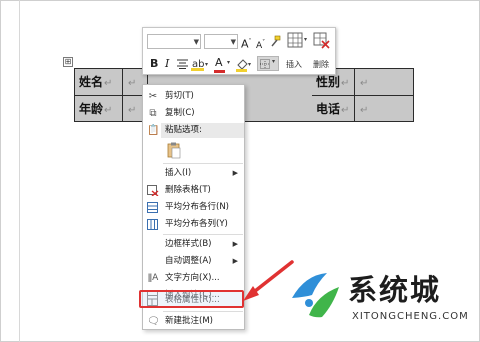 This screenshot has height=342, width=480. I want to click on watermark-text: 系统城, so click(395, 290).